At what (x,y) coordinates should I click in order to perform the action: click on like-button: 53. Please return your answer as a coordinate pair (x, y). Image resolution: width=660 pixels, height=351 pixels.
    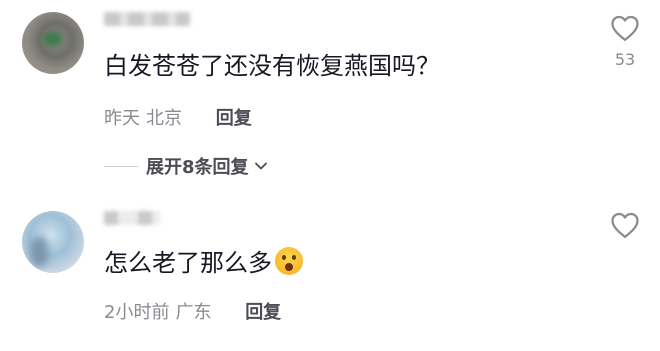
    Looking at the image, I should click on (625, 41).